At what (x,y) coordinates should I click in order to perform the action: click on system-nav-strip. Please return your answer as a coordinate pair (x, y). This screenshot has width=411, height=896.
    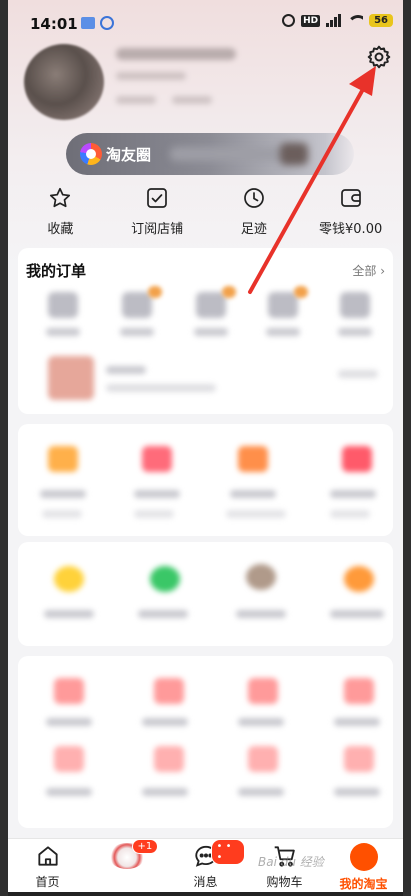
    Looking at the image, I should click on (205, 894).